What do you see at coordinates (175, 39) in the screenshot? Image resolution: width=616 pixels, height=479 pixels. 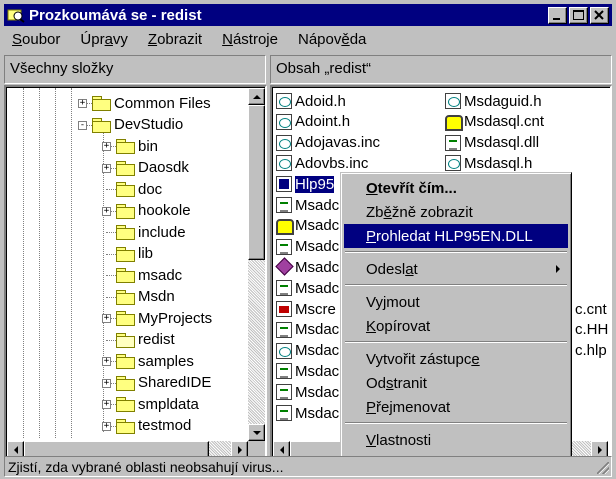 I see `menu-zobrazit: Zobrazit` at bounding box center [175, 39].